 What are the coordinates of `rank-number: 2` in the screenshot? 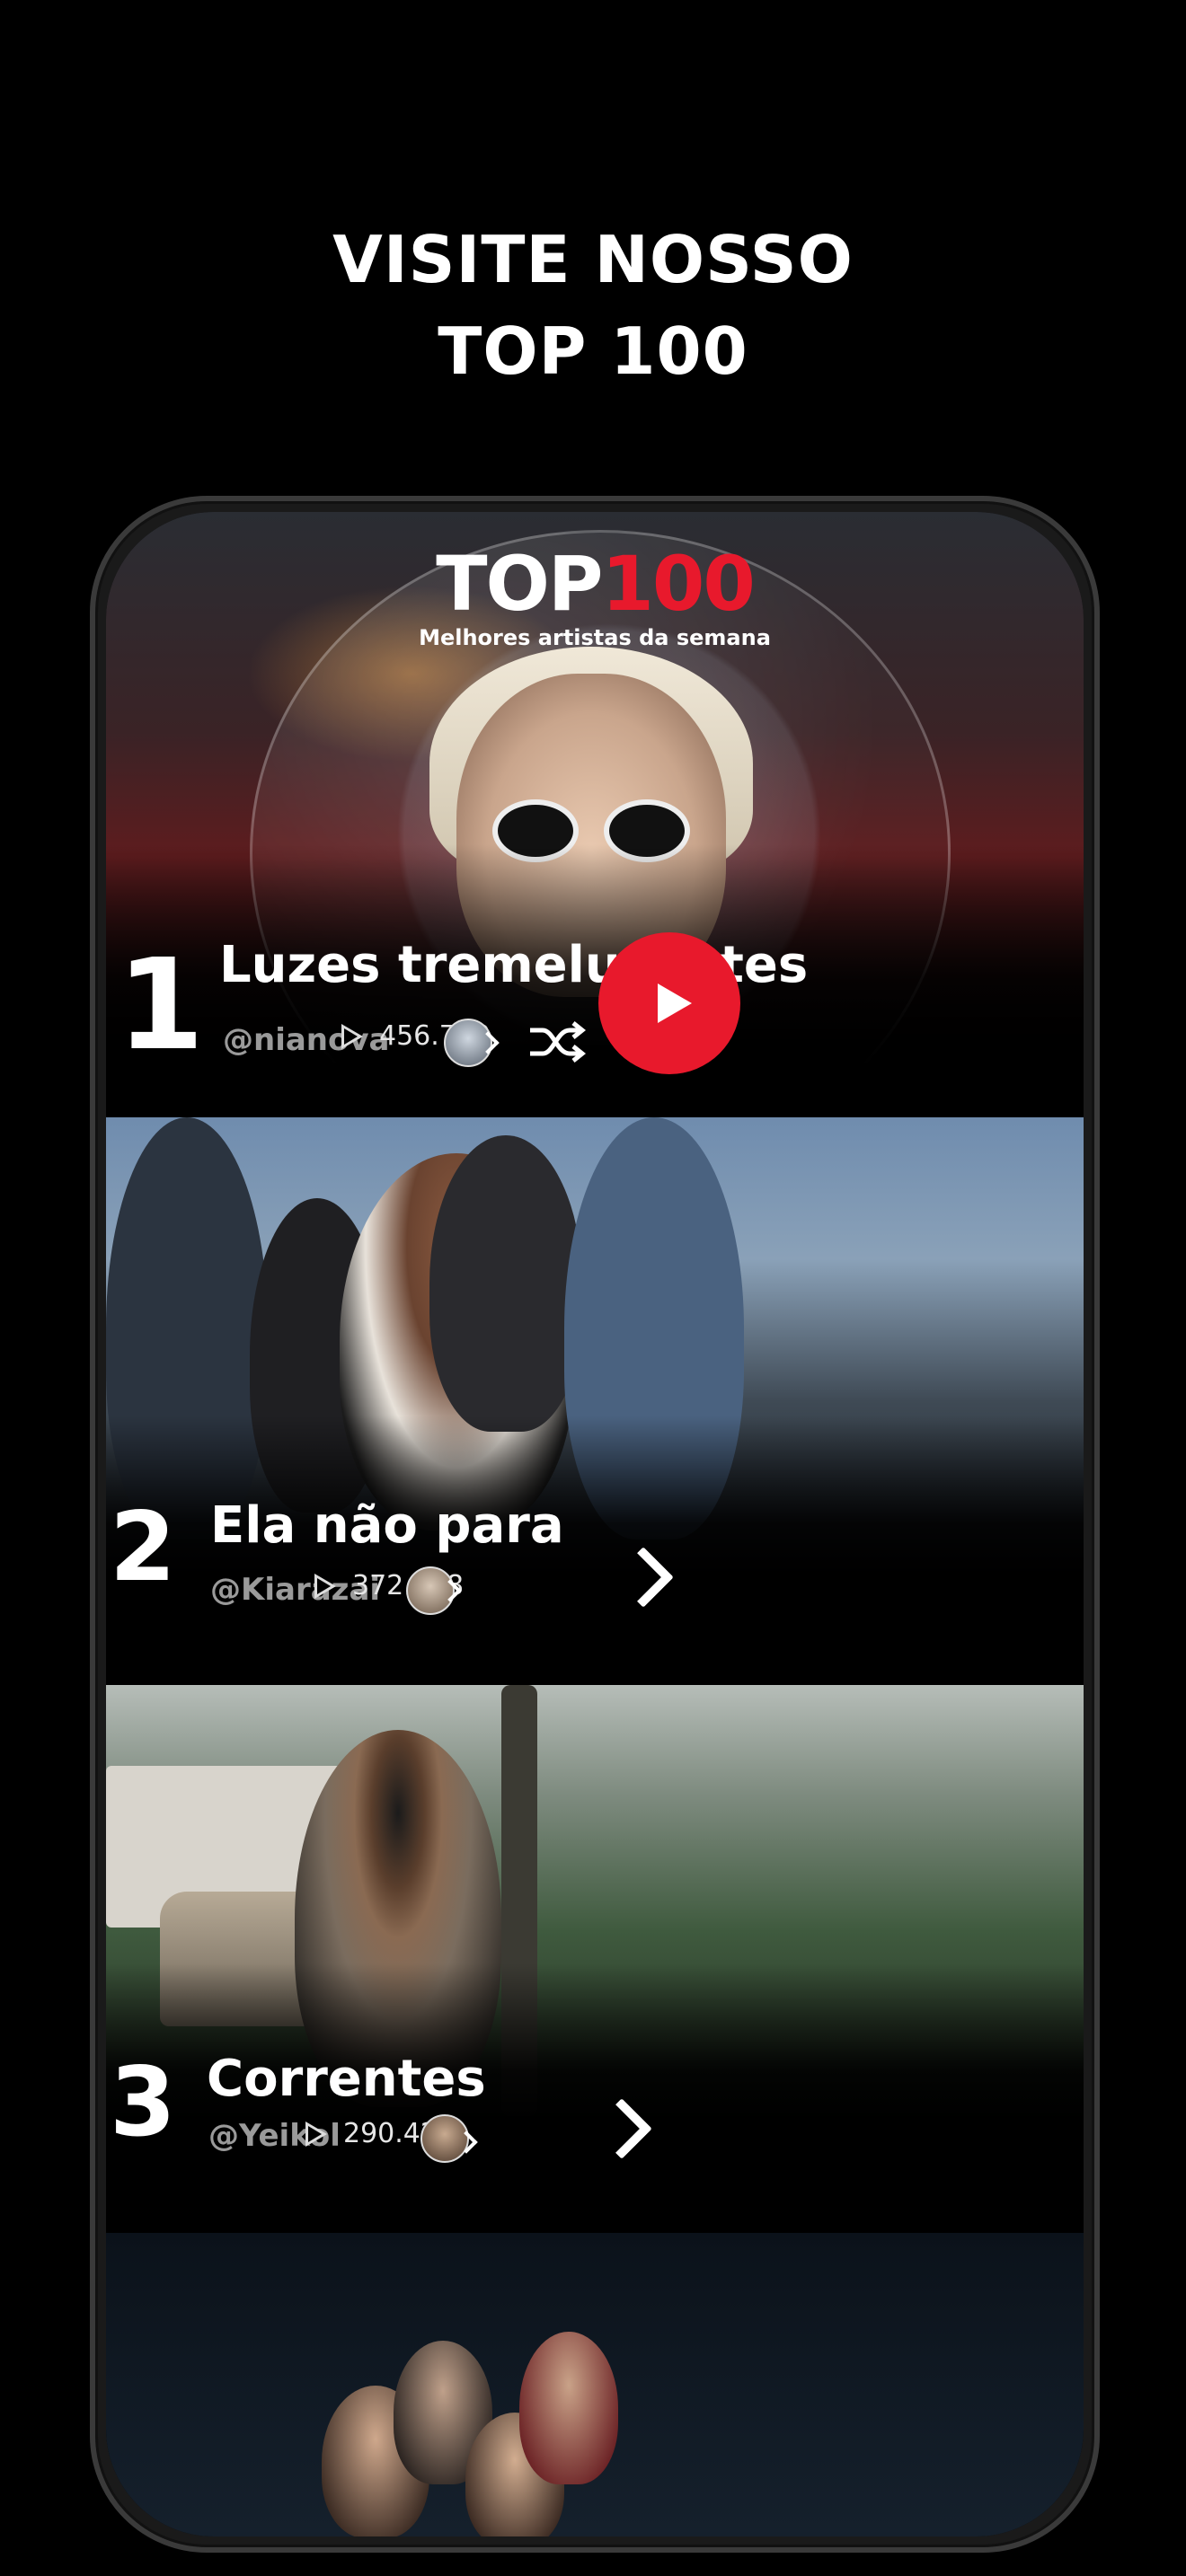 It's located at (143, 1547).